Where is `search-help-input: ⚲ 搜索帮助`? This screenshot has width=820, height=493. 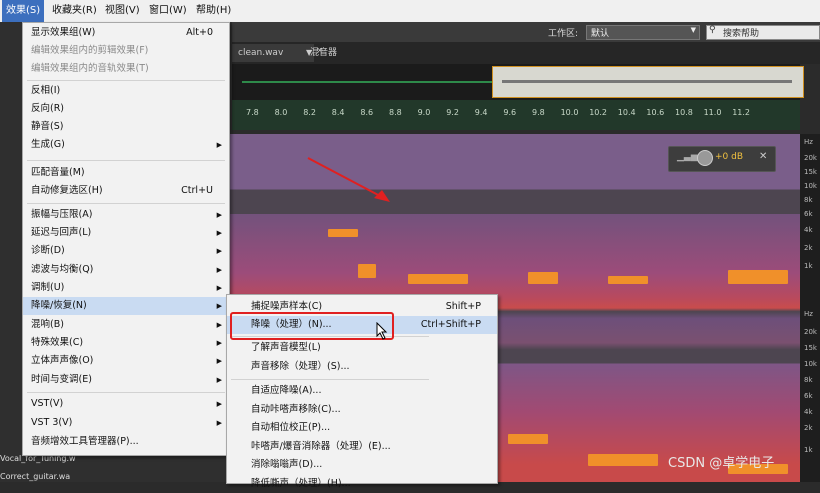
search-help-input: ⚲ 搜索帮助 is located at coordinates (763, 32).